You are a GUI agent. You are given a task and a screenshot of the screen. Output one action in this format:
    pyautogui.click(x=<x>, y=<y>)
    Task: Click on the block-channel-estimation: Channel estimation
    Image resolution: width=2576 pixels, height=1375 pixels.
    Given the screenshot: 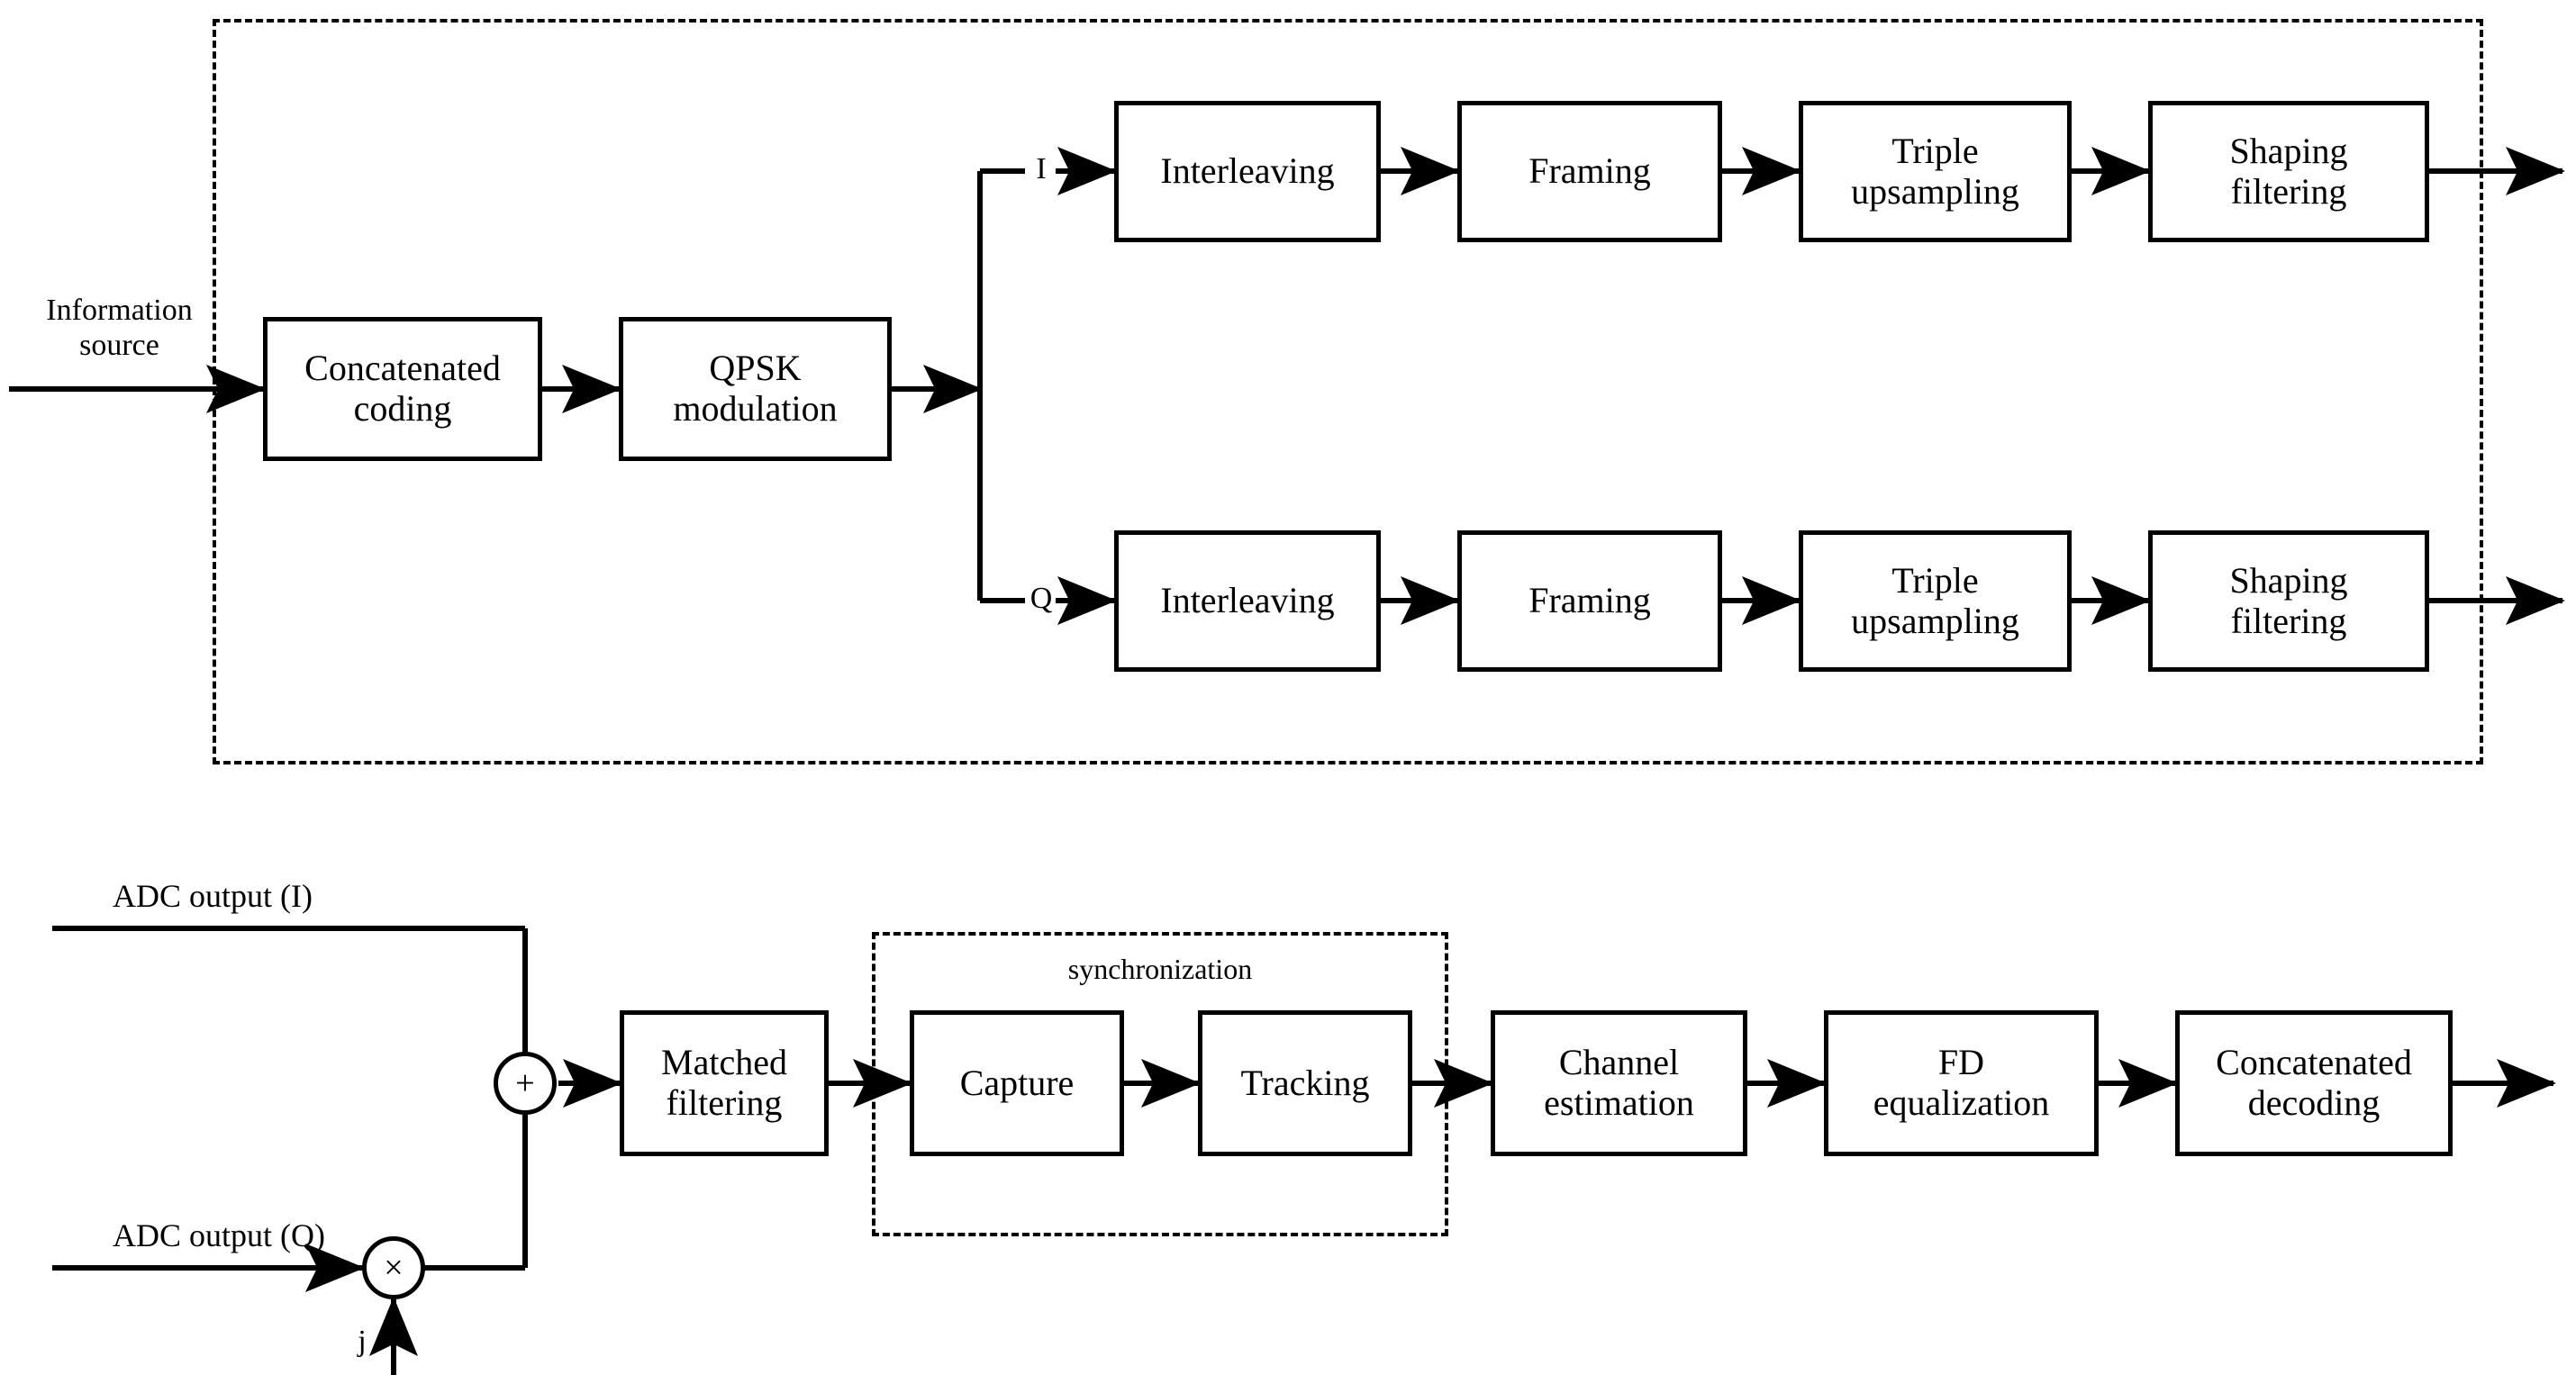 What is the action you would take?
    pyautogui.click(x=1619, y=1083)
    